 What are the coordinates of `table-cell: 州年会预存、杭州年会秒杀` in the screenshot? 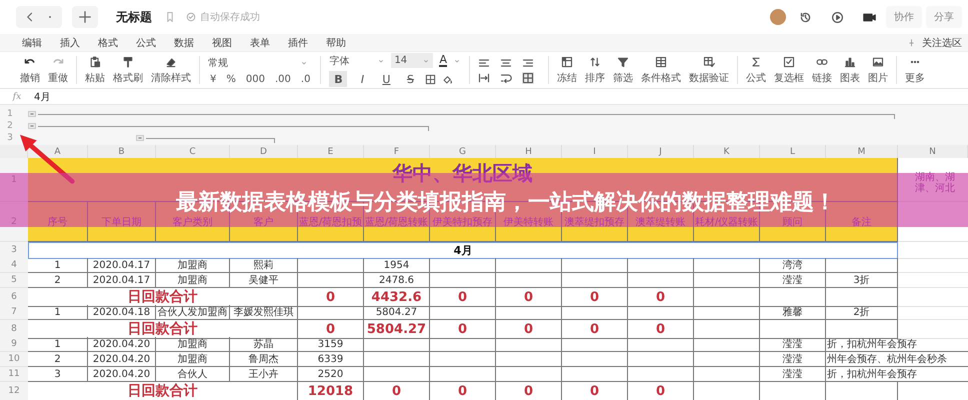 It's located at (897, 359).